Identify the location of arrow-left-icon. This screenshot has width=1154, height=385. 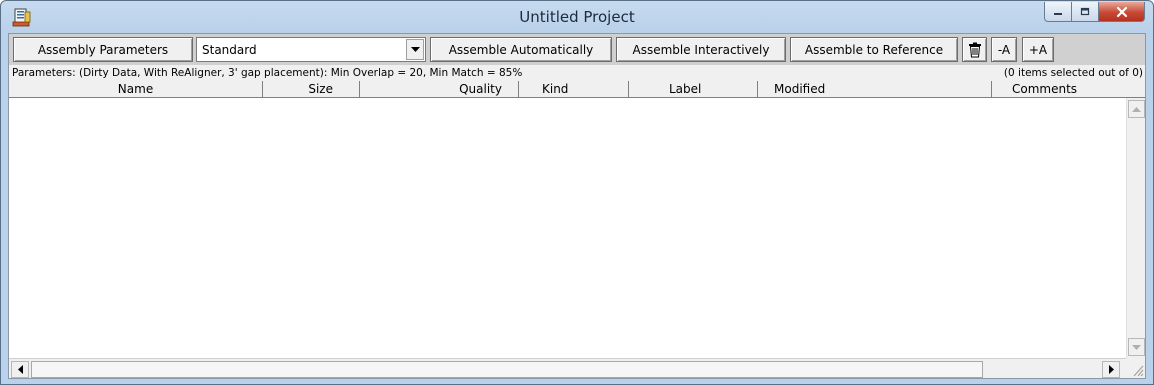
(20, 369).